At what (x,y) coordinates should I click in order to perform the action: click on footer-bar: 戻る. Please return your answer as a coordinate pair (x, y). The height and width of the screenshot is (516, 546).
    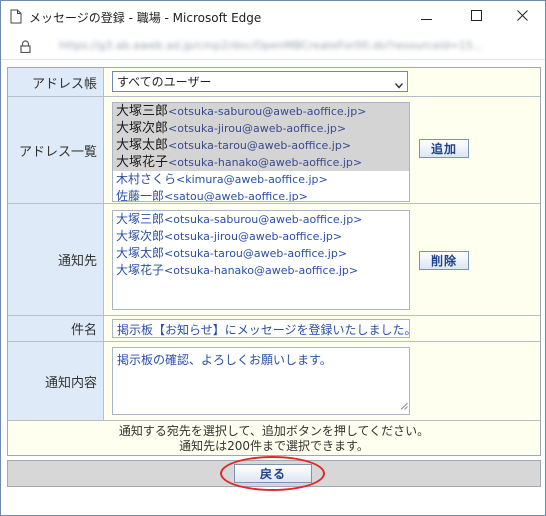
    Looking at the image, I should click on (274, 473).